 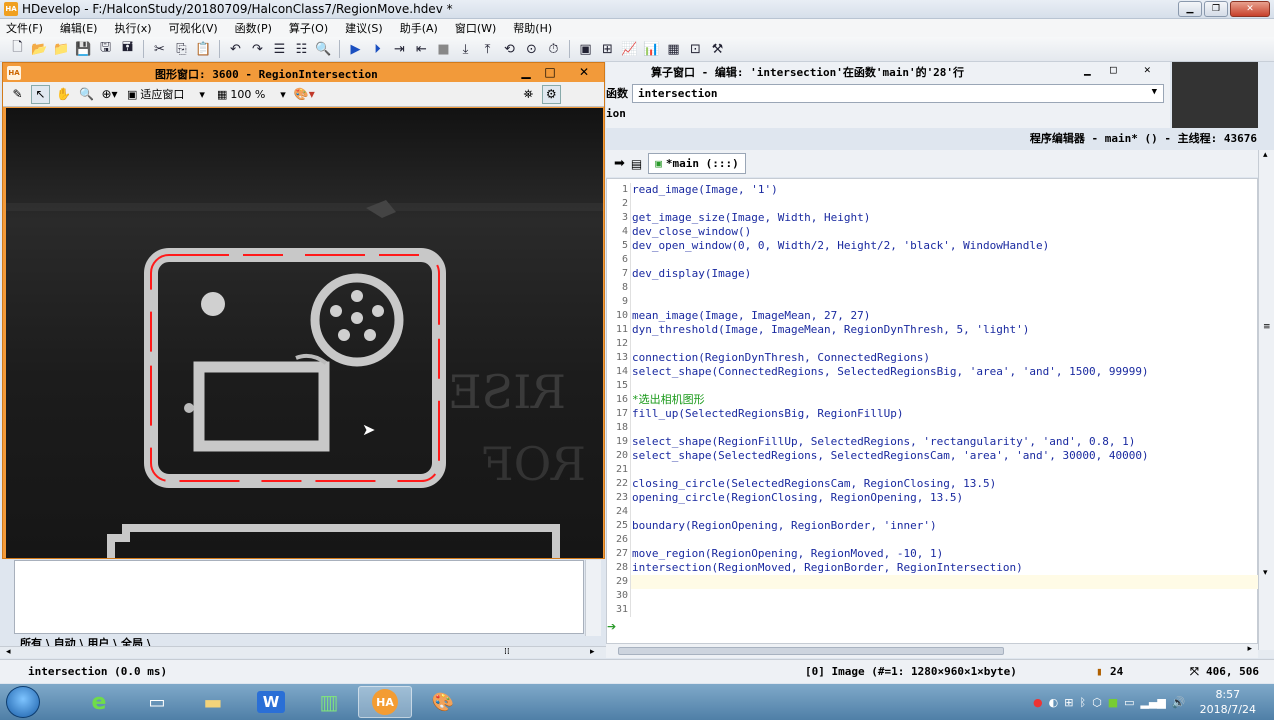 What do you see at coordinates (673, 49) in the screenshot?
I see `feature-icon: ▦` at bounding box center [673, 49].